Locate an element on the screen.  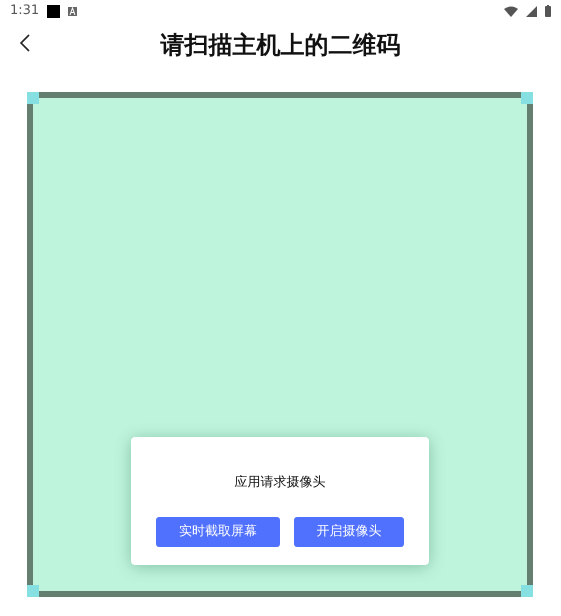
keyboard-icon is located at coordinates (73, 11).